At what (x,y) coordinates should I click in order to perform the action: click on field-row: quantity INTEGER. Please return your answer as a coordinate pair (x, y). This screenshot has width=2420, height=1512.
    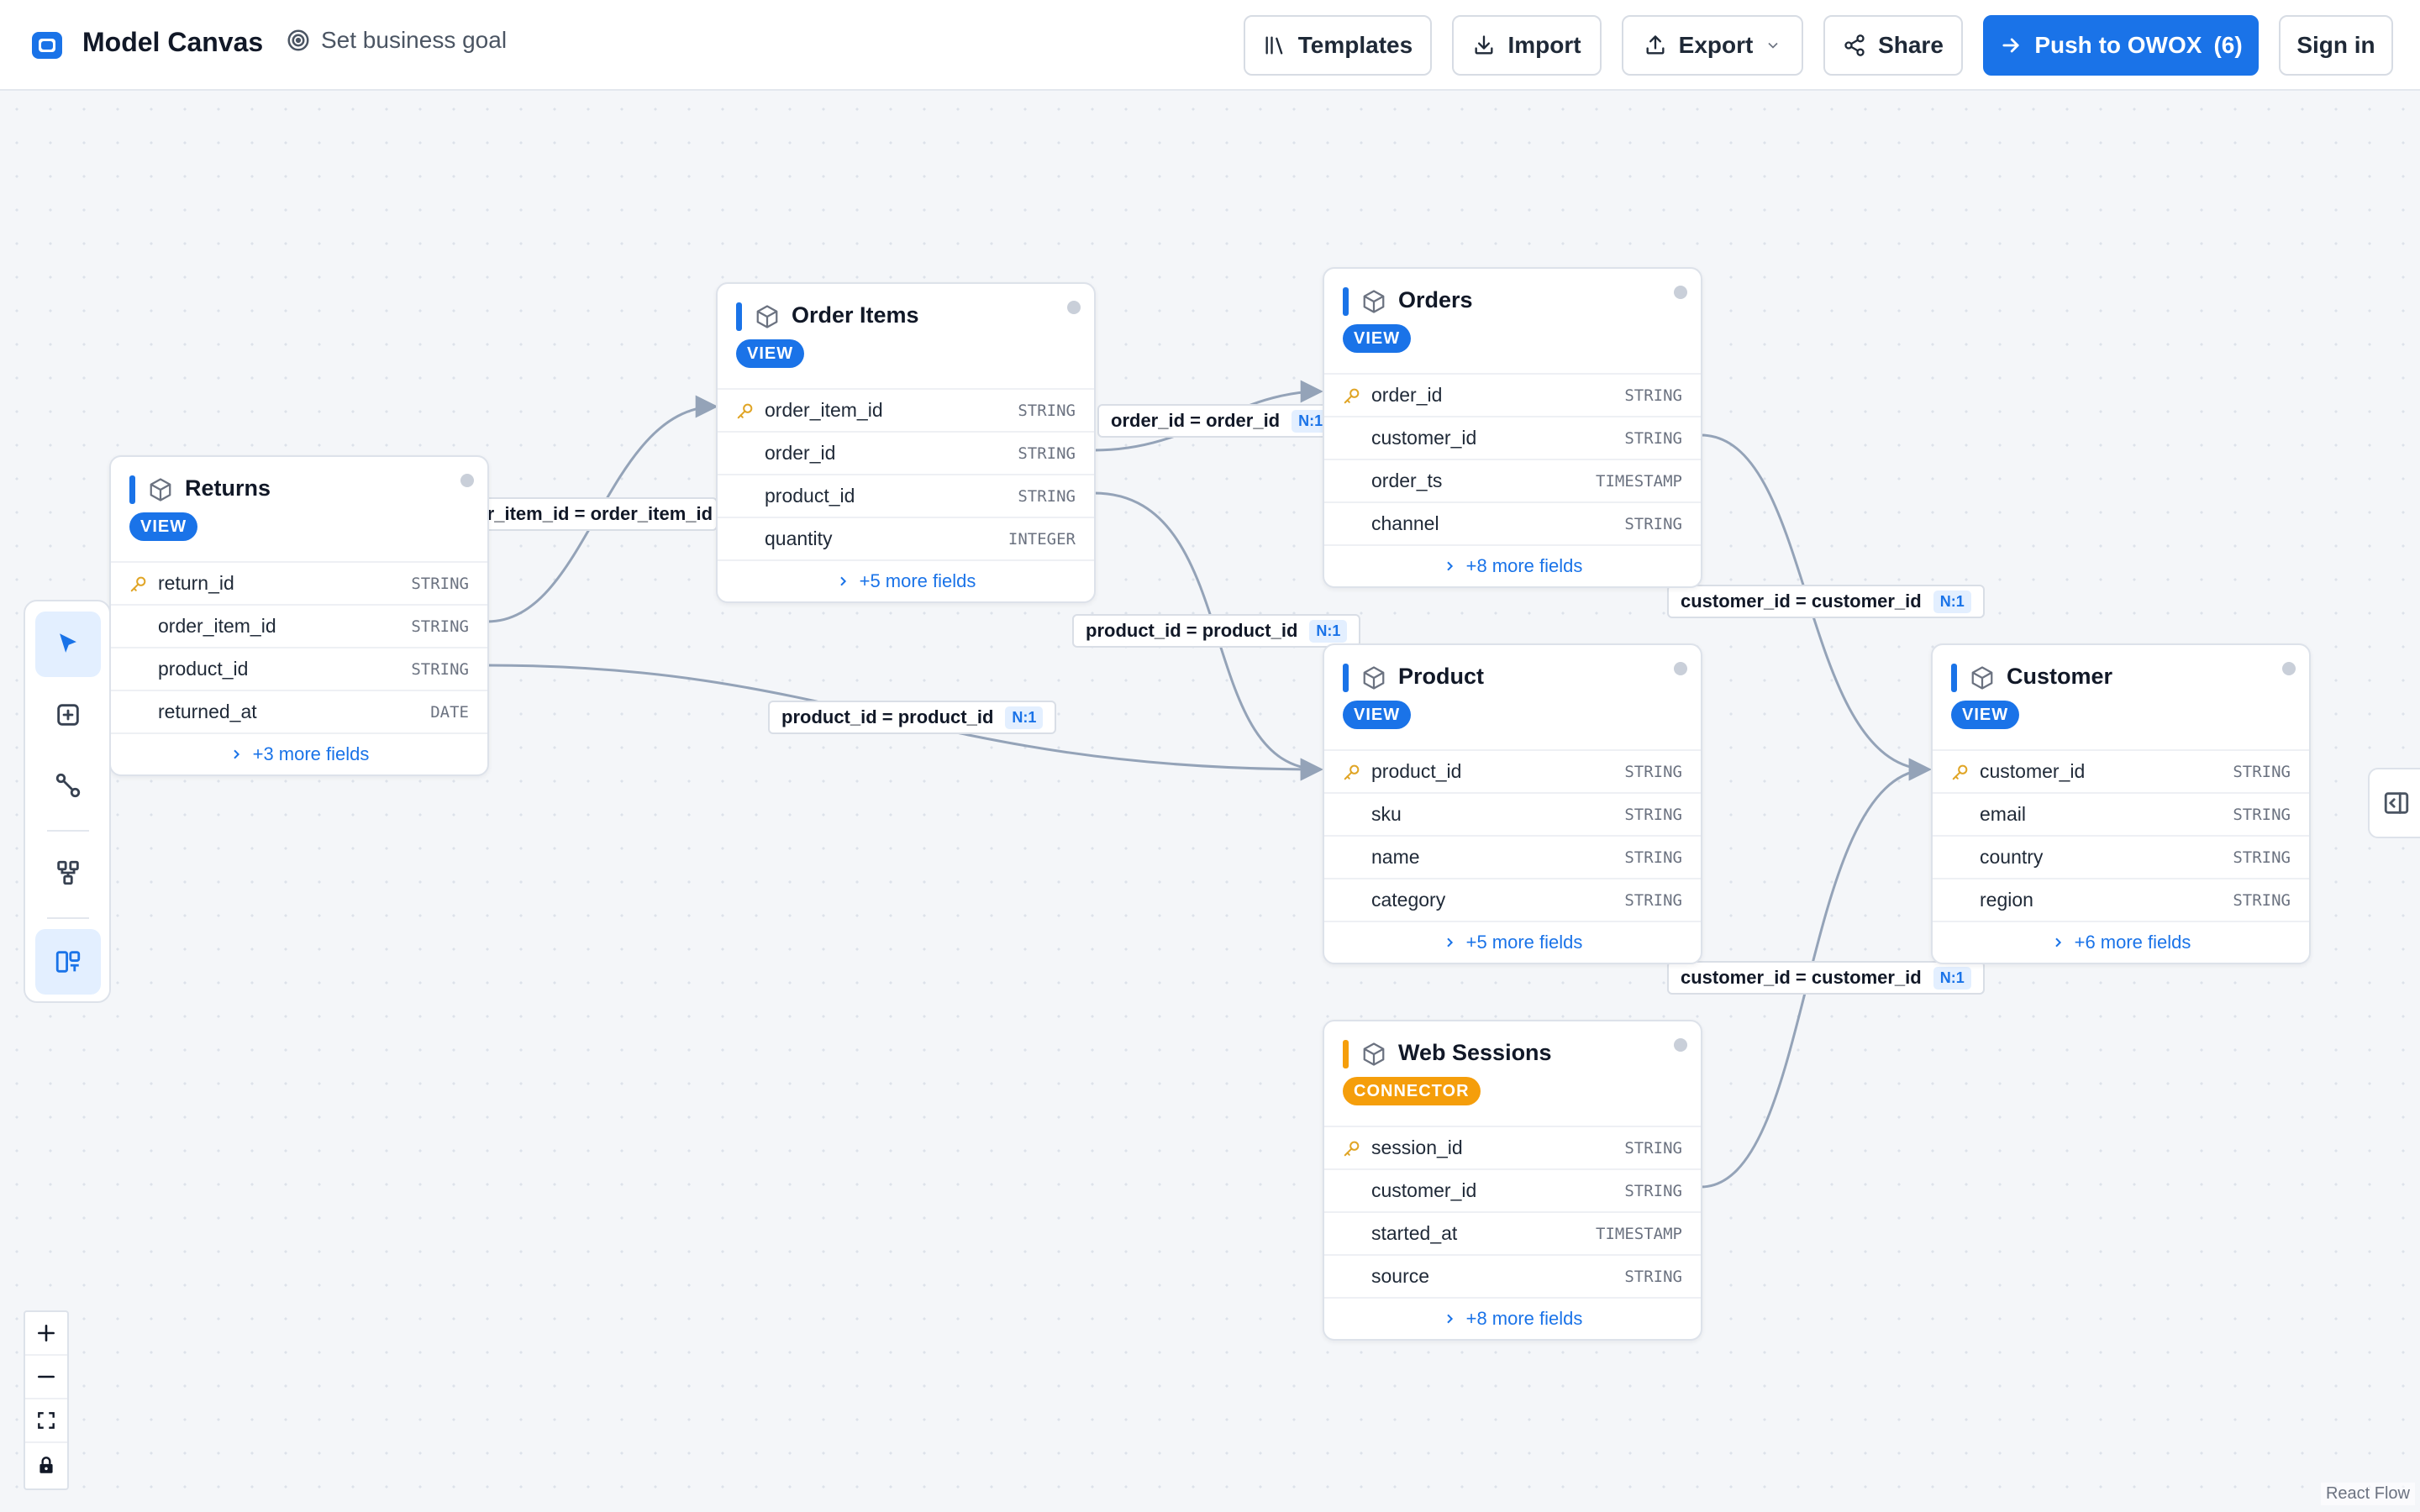
    Looking at the image, I should click on (906, 538).